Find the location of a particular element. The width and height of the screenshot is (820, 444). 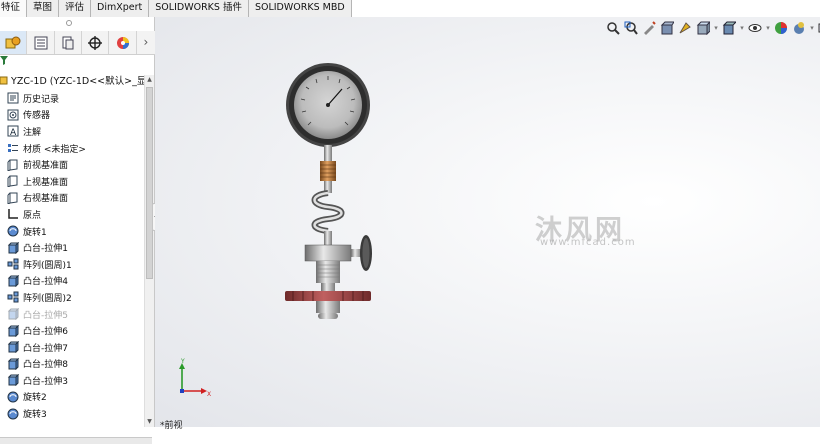

svg-text: A is located at coordinates (13, 132).